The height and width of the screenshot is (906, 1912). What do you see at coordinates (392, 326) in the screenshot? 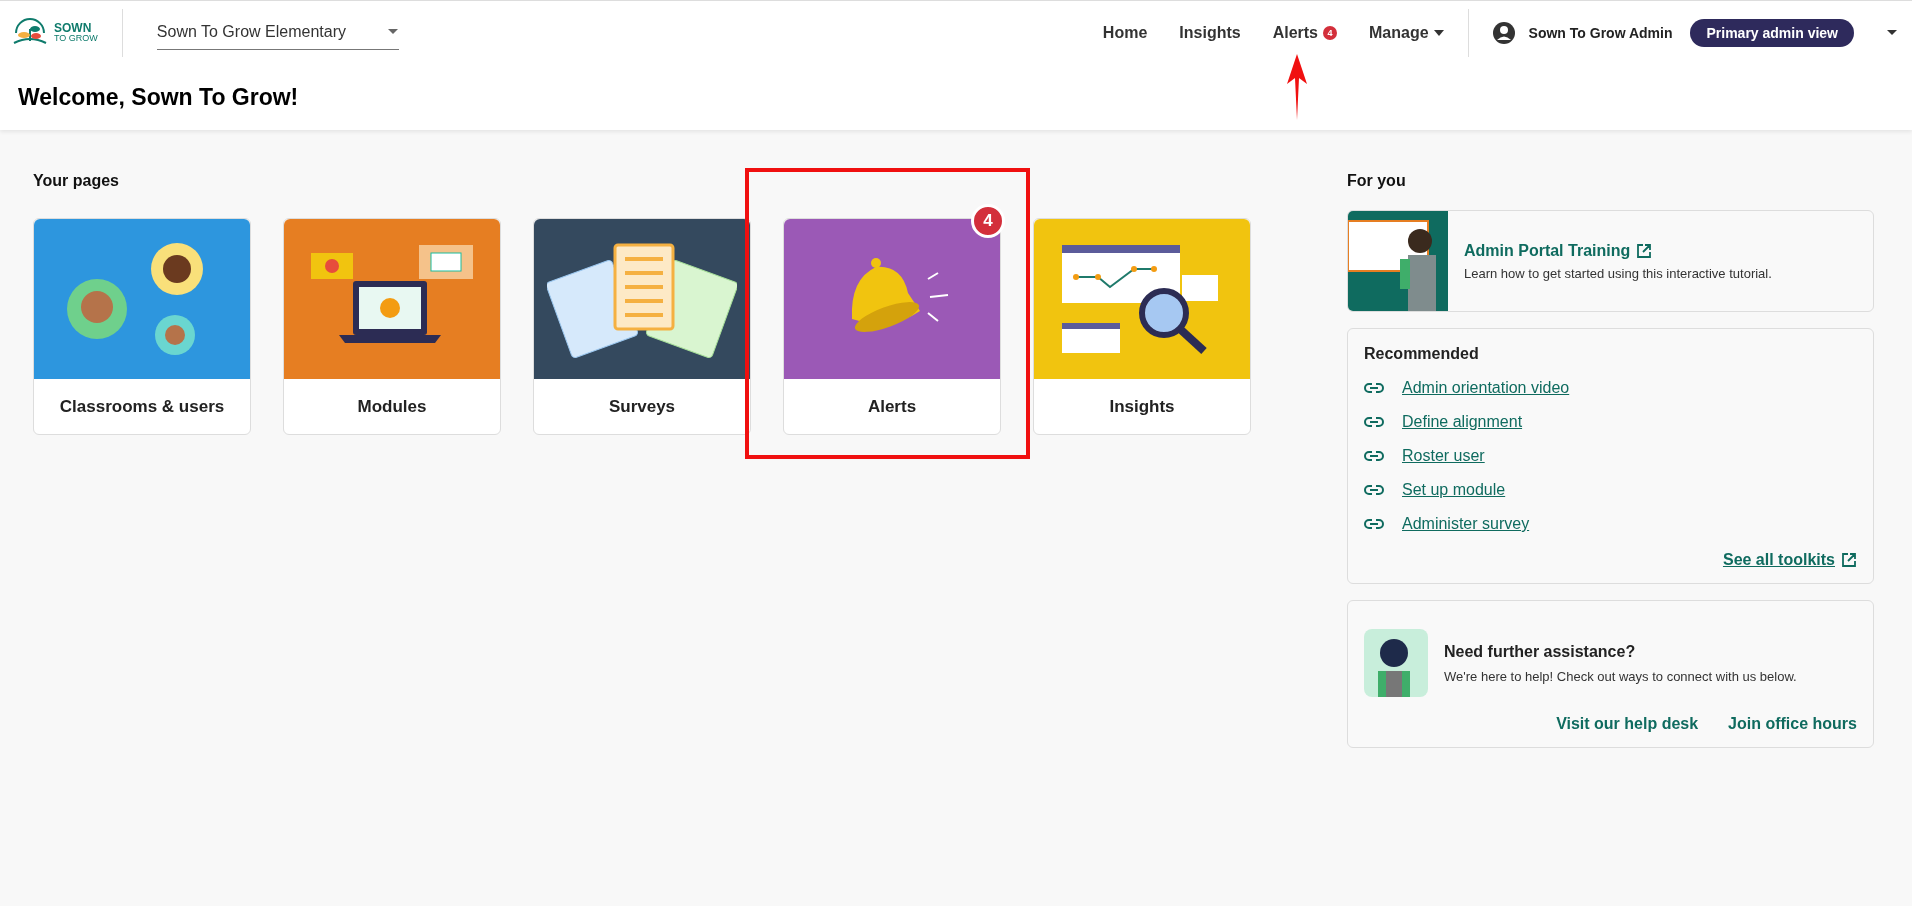
I see `page-card: Modules` at bounding box center [392, 326].